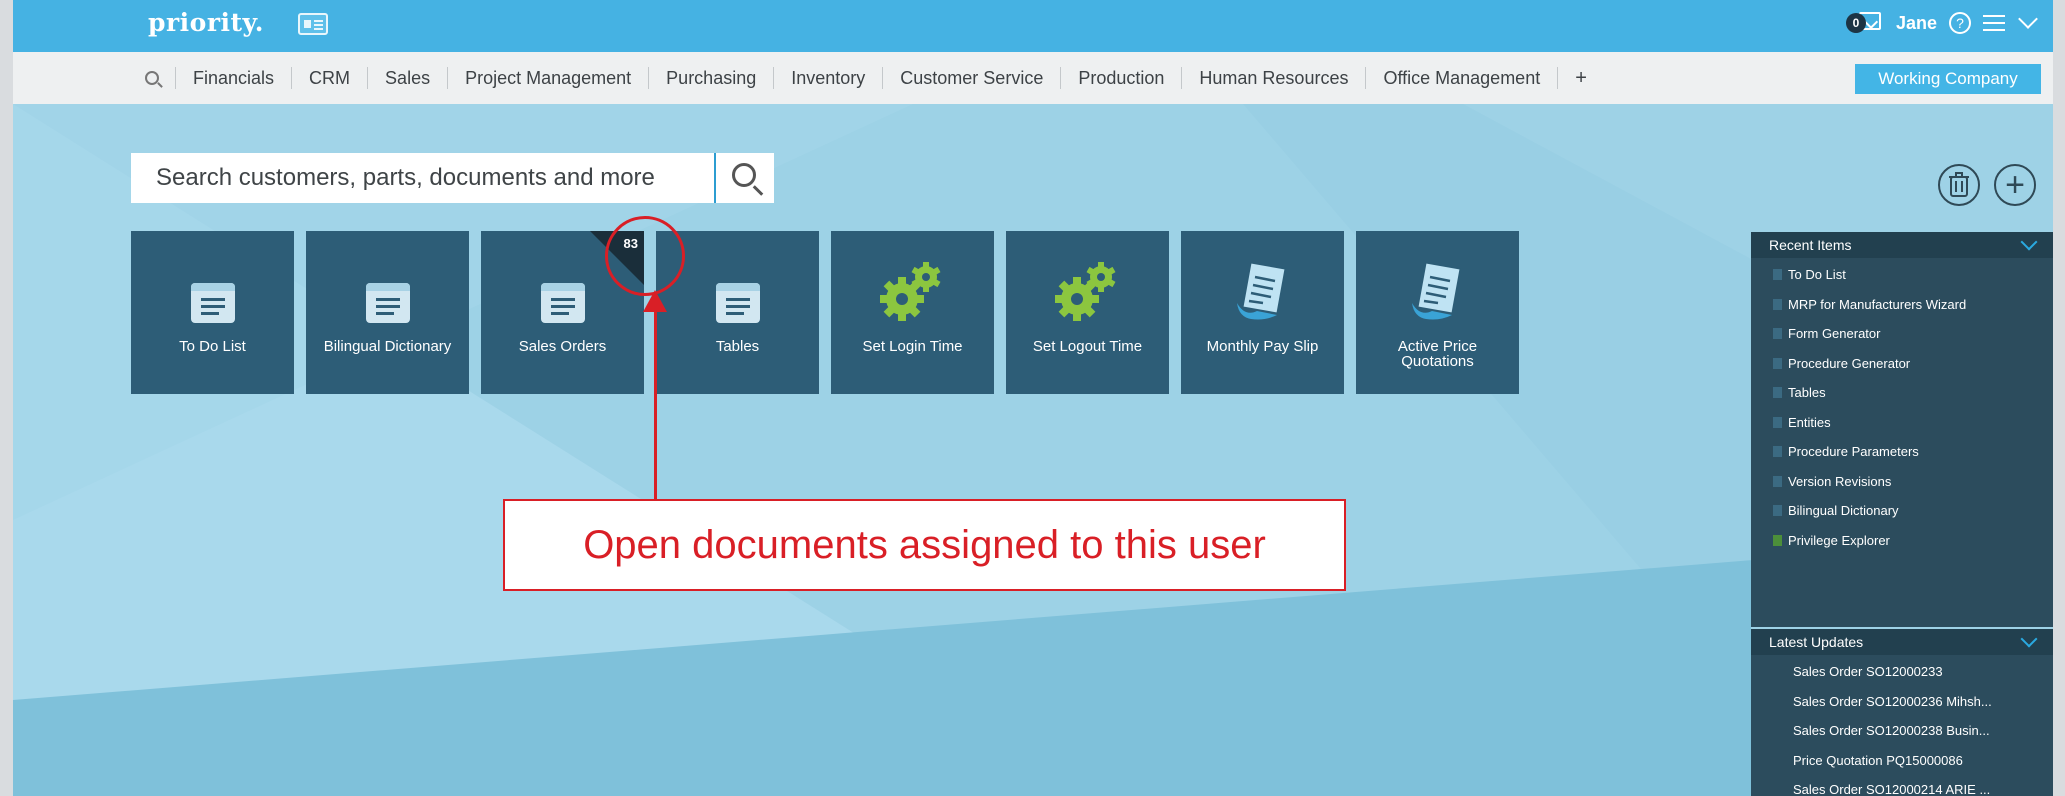 The image size is (2065, 796). Describe the element at coordinates (737, 346) in the screenshot. I see `tile-label: Tables` at that location.